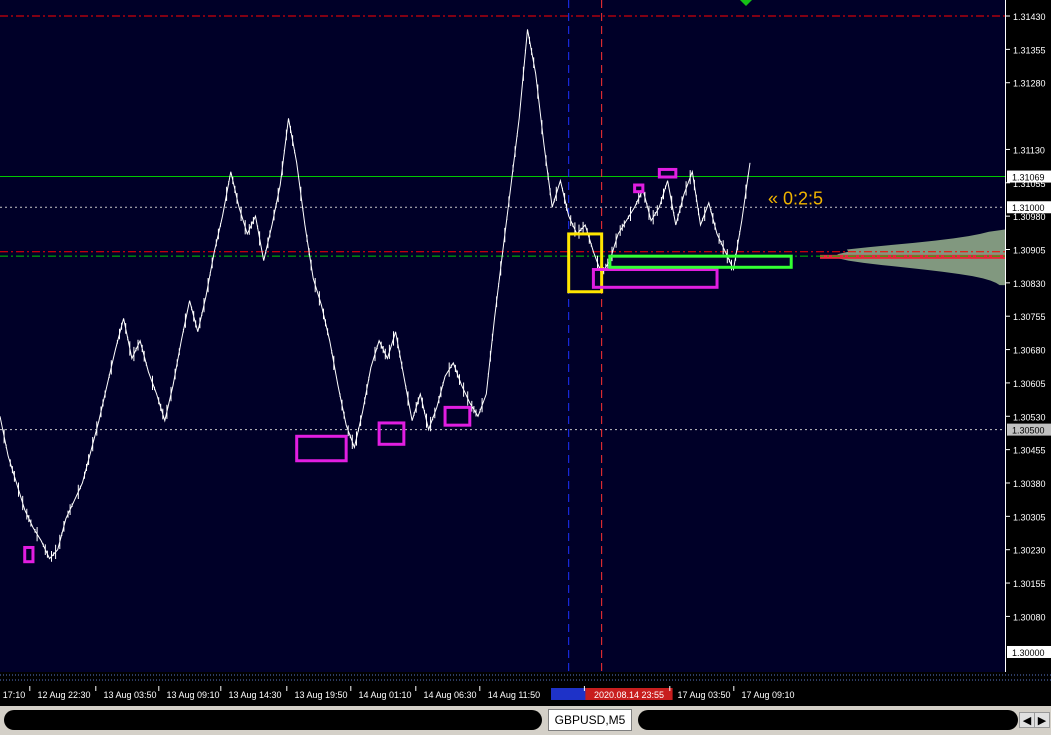 This screenshot has height=735, width=1051. I want to click on time-tick-label-0: 17:10, so click(14, 695).